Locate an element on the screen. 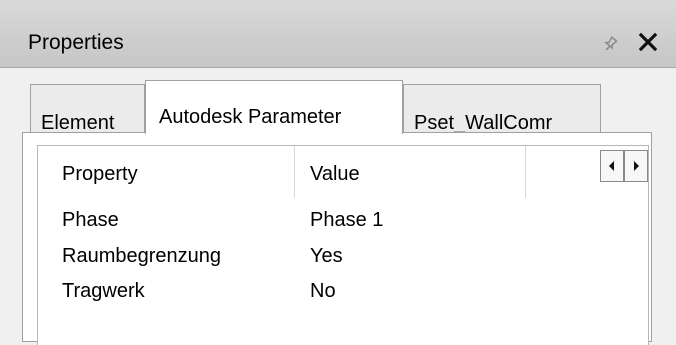 This screenshot has width=676, height=345. property-name-tragwerk: Tragwerk is located at coordinates (103, 291).